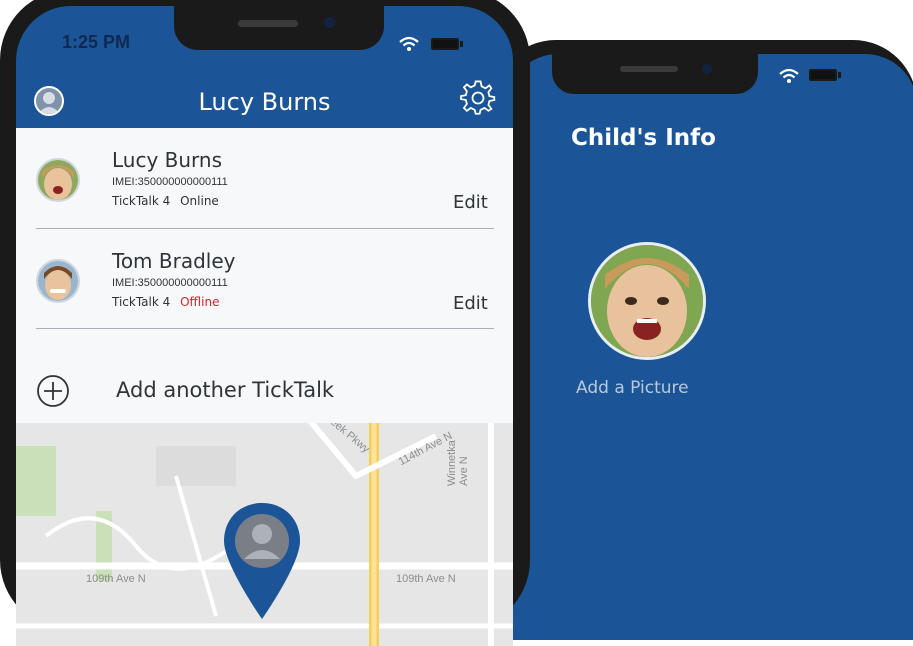  What do you see at coordinates (96, 42) in the screenshot?
I see `status-time: 1:25 PM` at bounding box center [96, 42].